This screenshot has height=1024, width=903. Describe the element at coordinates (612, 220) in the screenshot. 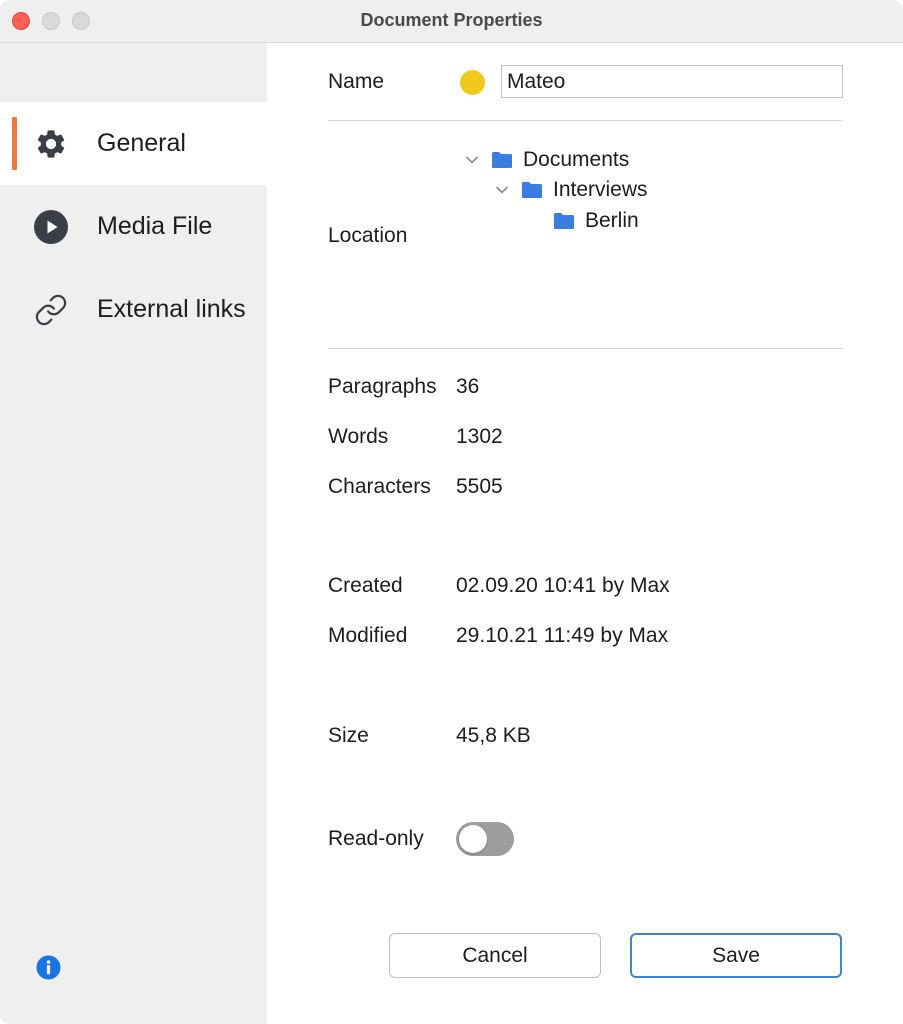

I see `tree-item-label: Berlin` at that location.